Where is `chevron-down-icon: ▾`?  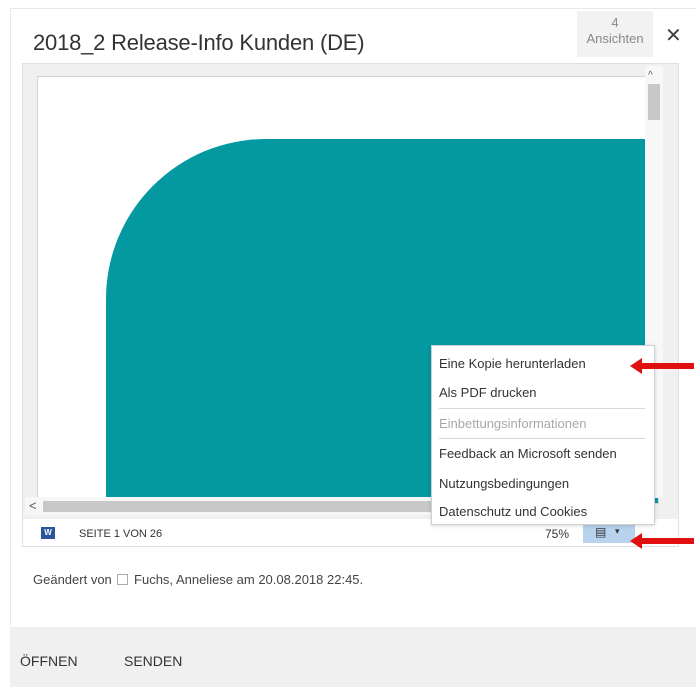 chevron-down-icon: ▾ is located at coordinates (617, 531).